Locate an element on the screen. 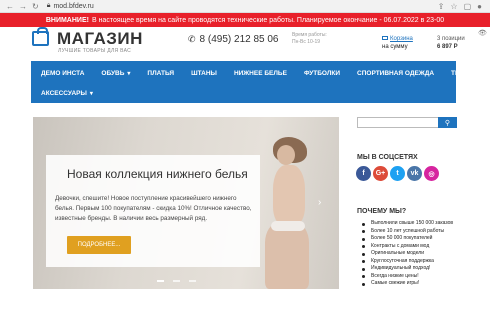 The width and height of the screenshot is (490, 314). google-plus-icon: G+ is located at coordinates (380, 173).